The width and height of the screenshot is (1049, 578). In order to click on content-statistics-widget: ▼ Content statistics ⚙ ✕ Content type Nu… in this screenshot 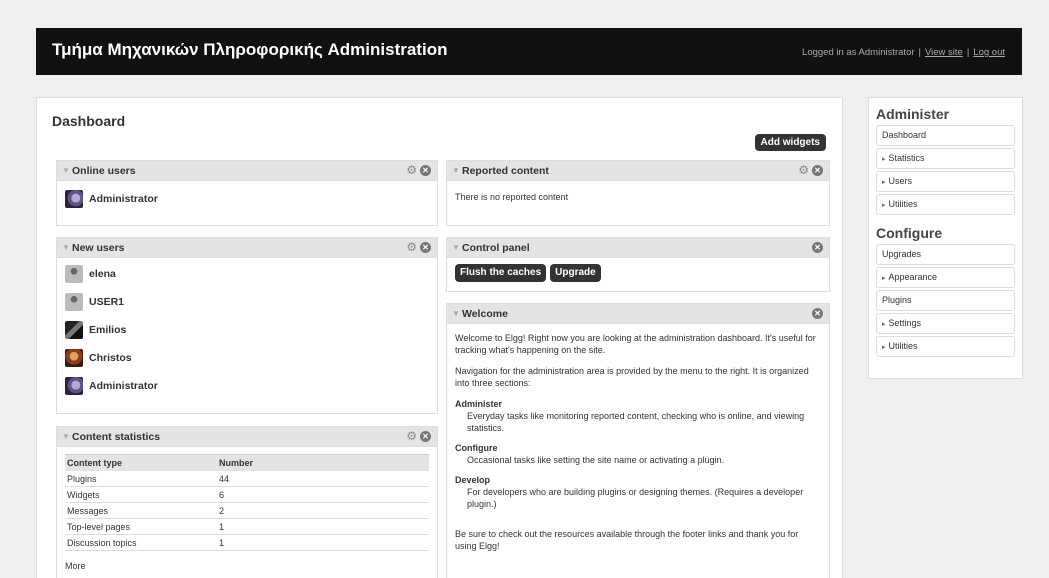, I will do `click(247, 502)`.